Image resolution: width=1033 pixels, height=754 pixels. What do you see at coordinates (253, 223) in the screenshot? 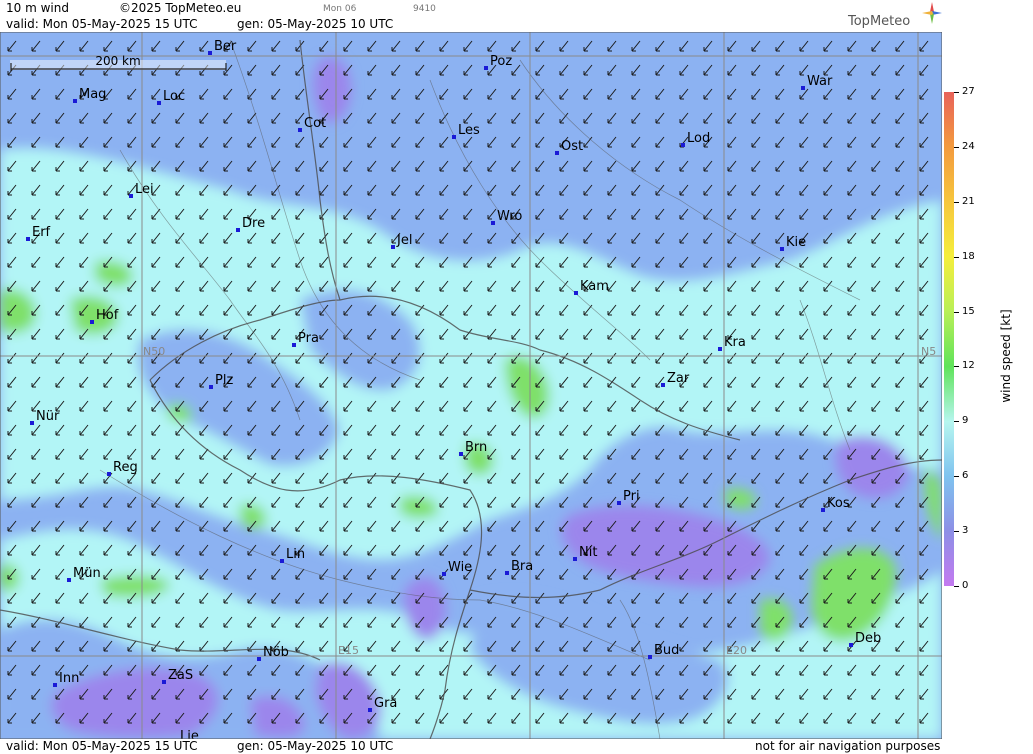
I see `city-label: Dre` at bounding box center [253, 223].